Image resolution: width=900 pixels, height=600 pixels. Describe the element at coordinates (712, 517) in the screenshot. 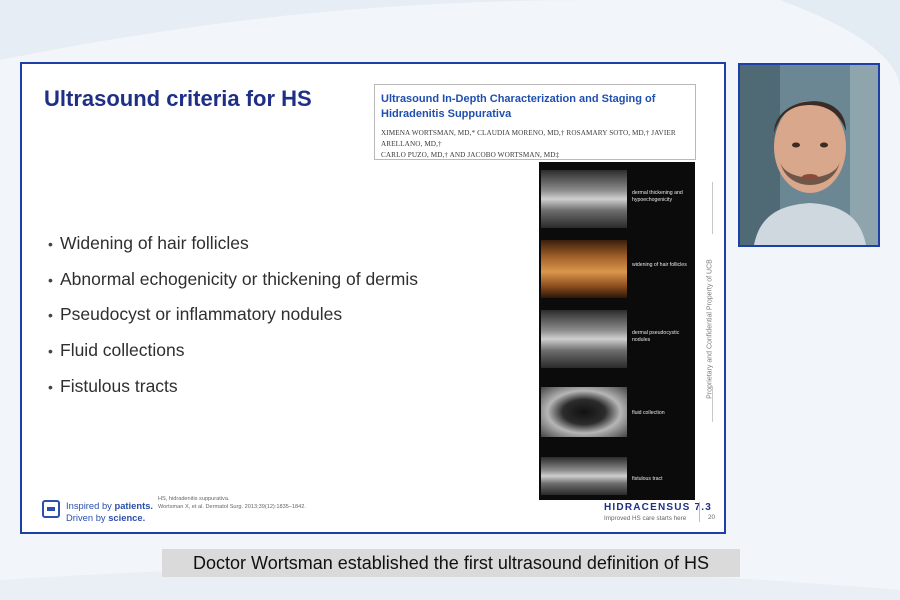

I see `page-number: 20` at that location.